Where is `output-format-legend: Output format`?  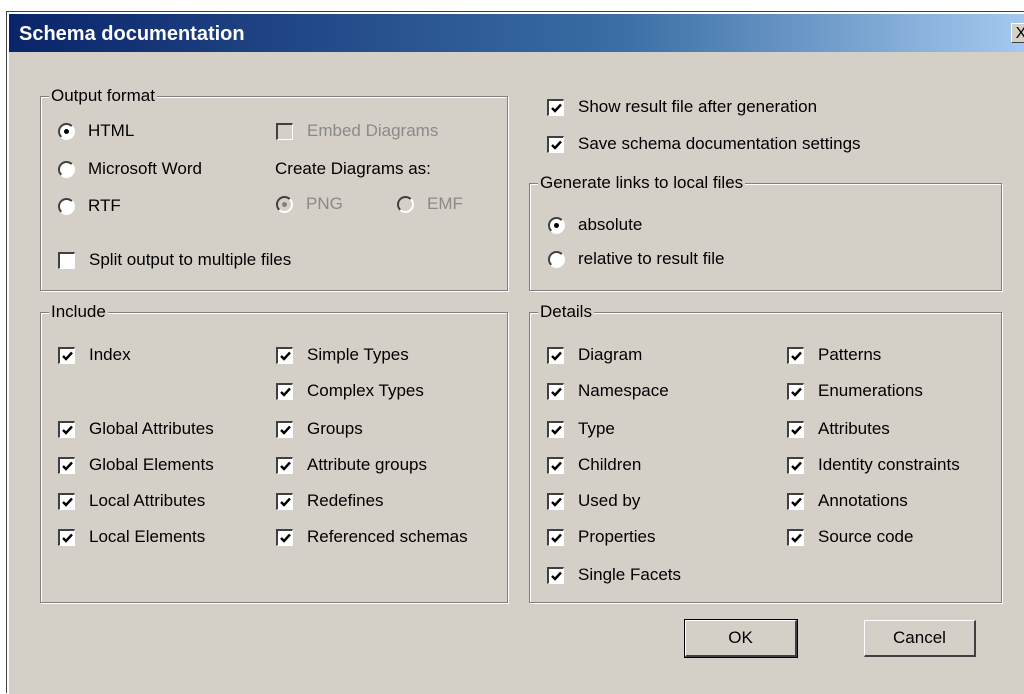
output-format-legend: Output format is located at coordinates (103, 96).